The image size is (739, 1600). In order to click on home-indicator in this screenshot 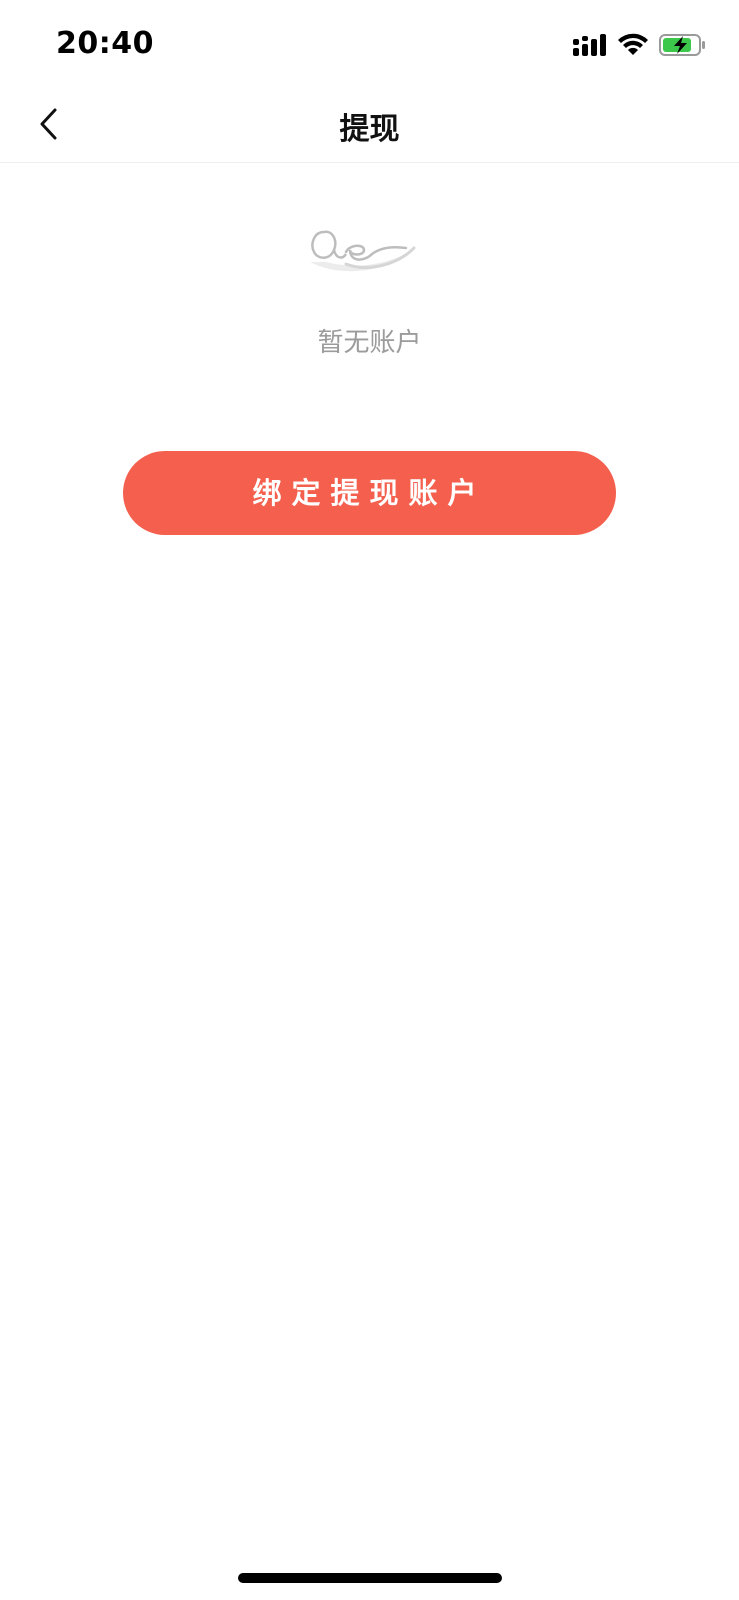, I will do `click(370, 1578)`.